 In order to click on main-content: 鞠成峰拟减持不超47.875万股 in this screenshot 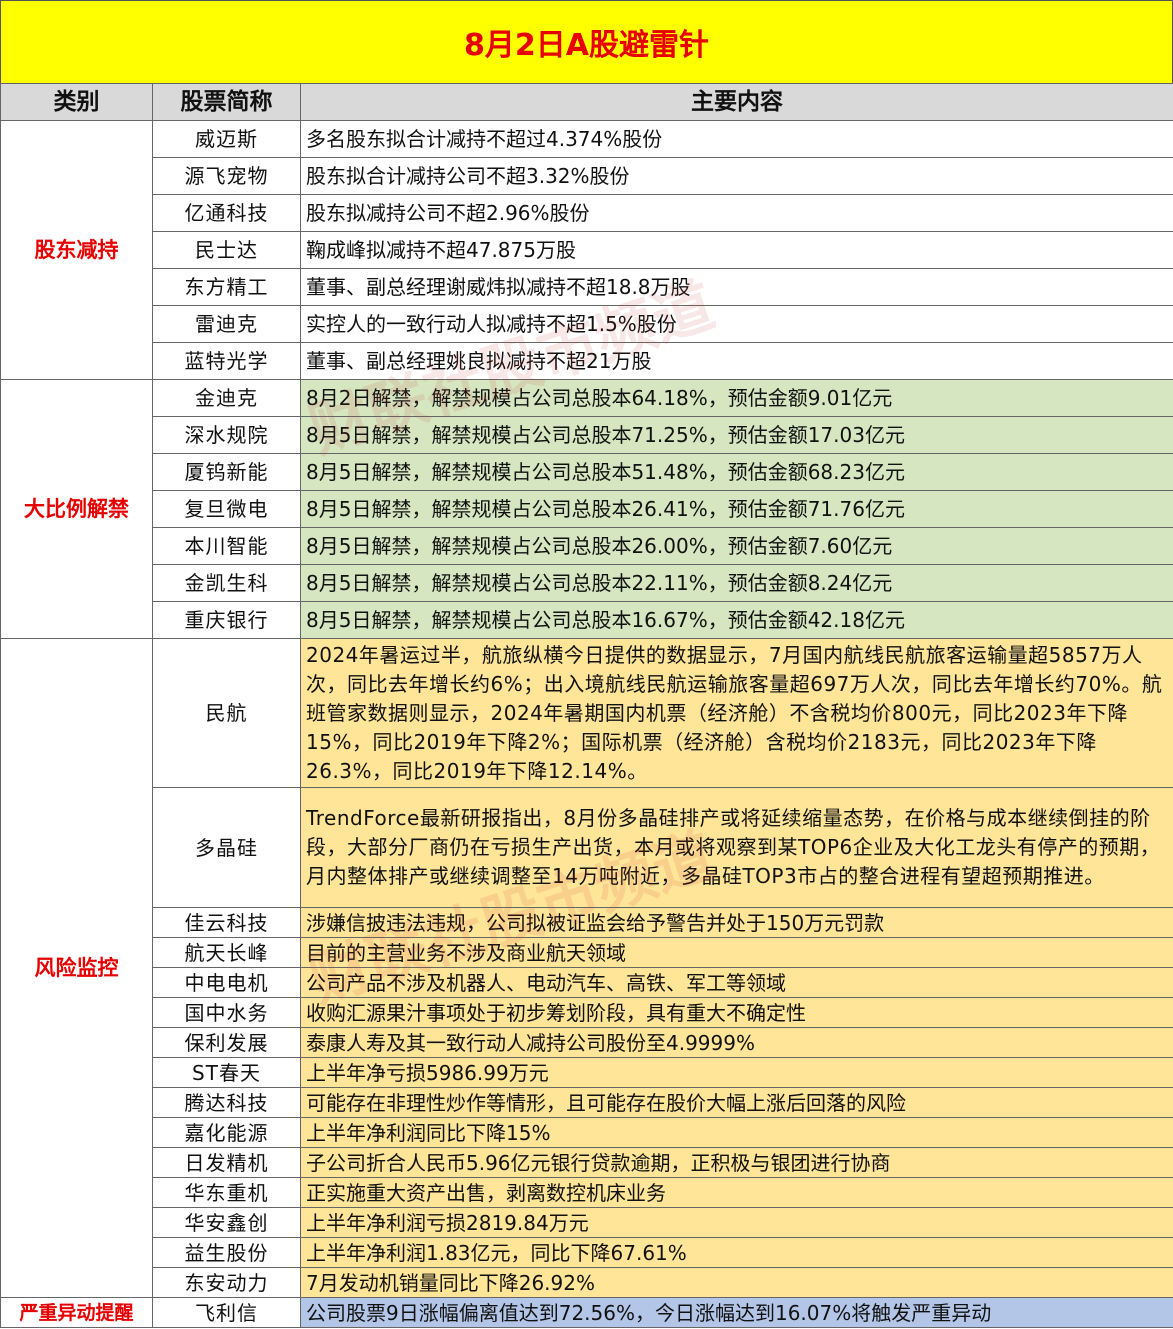, I will do `click(736, 250)`.